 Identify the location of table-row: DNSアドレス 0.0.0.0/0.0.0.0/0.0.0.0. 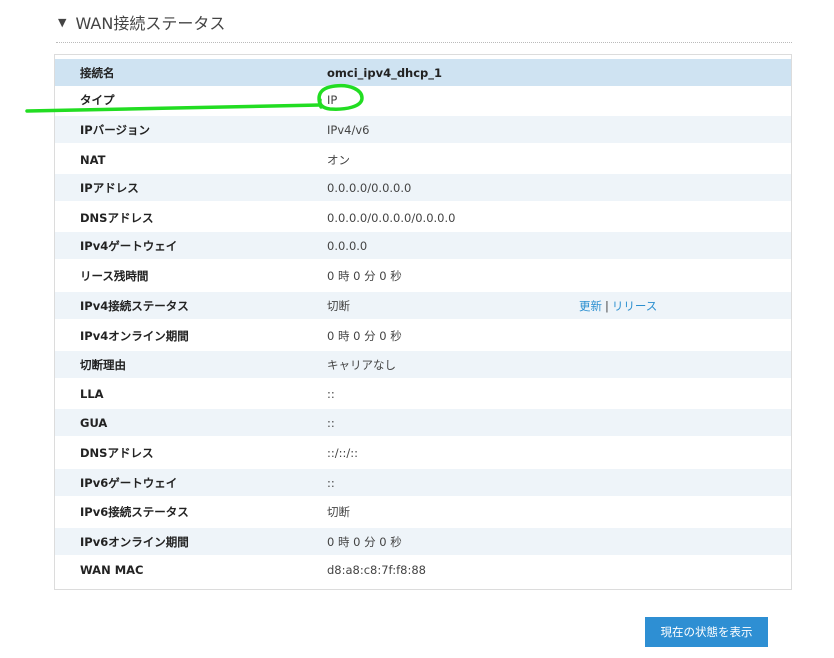
(423, 217).